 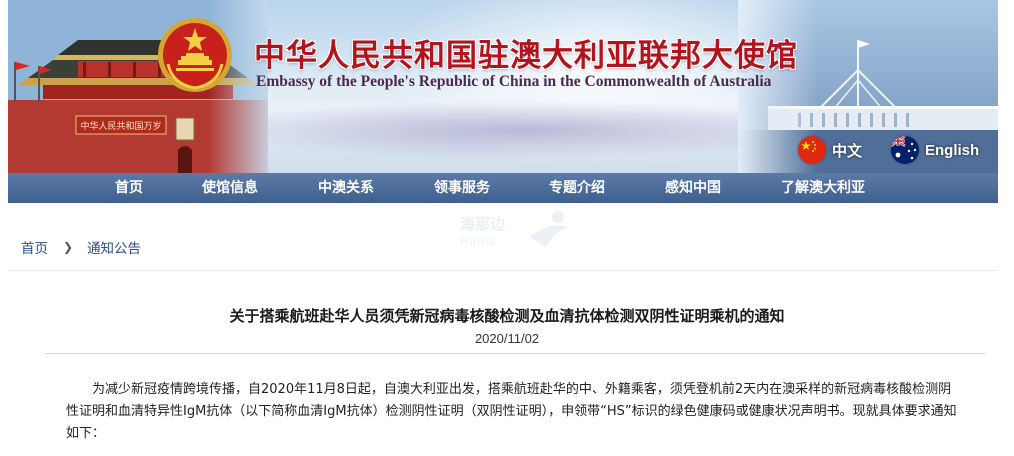 What do you see at coordinates (346, 188) in the screenshot?
I see `nav-item-china-australia-relations: 中澳关系` at bounding box center [346, 188].